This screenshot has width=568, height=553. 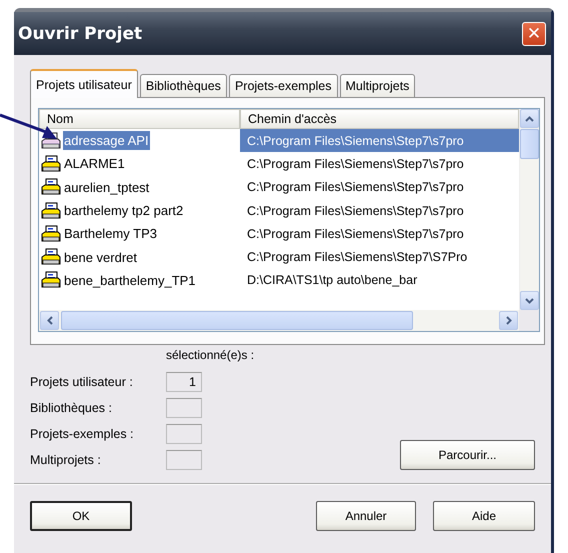 What do you see at coordinates (366, 516) in the screenshot?
I see `dialog-button: Annuler` at bounding box center [366, 516].